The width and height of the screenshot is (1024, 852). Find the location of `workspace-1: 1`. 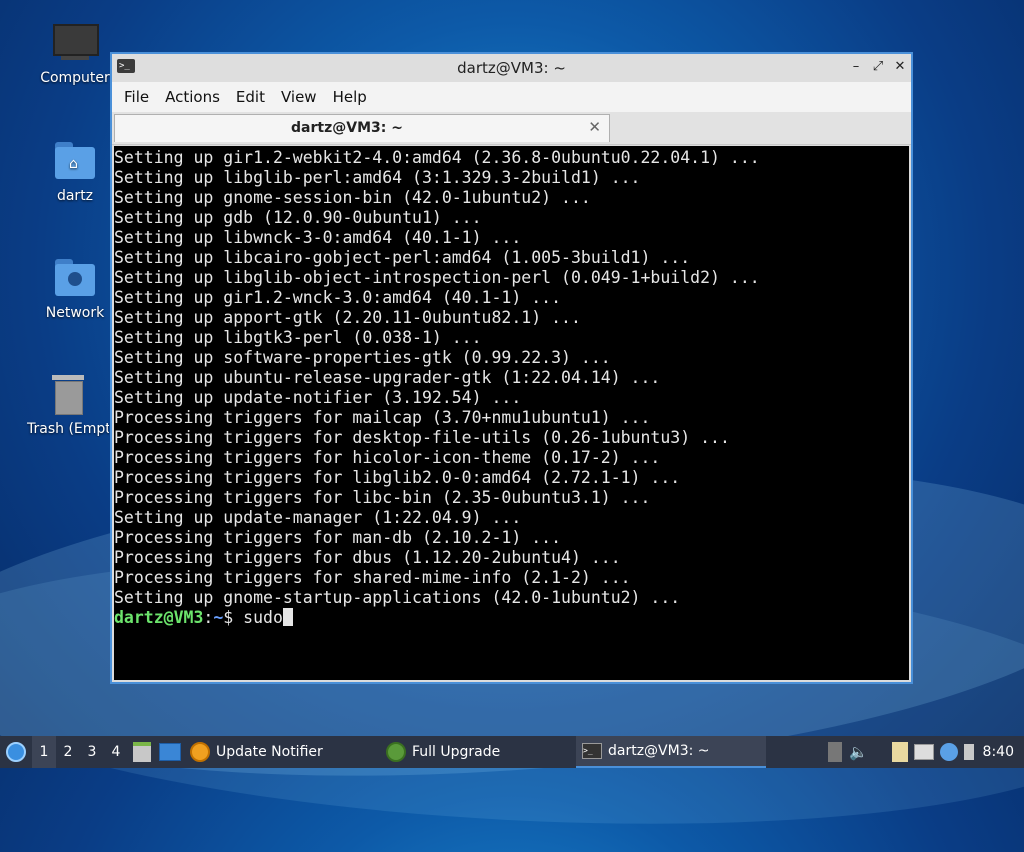

workspace-1: 1 is located at coordinates (44, 752).